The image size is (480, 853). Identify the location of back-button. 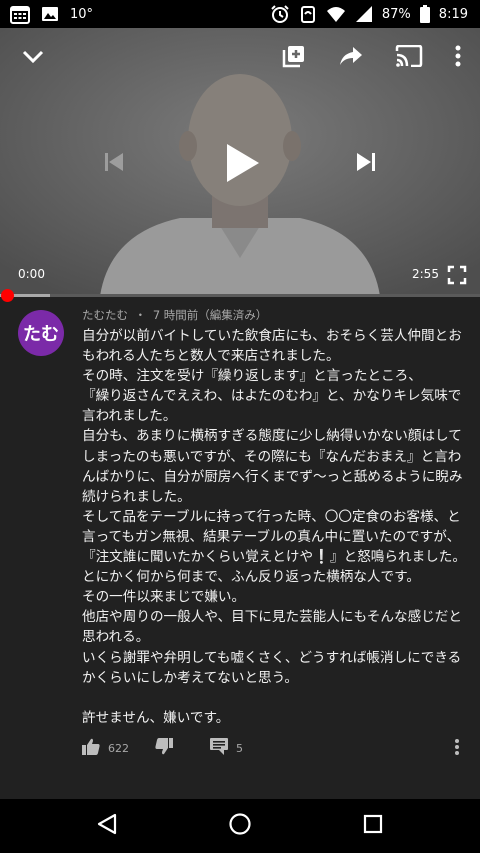
(107, 826).